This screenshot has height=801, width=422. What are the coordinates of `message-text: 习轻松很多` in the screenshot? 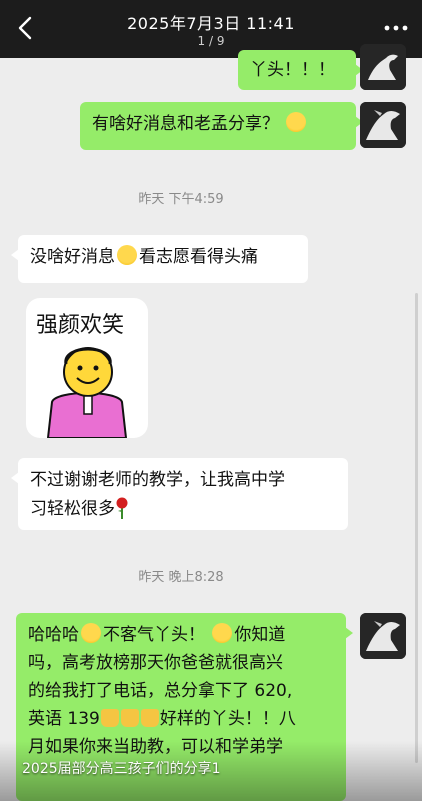 It's located at (72, 509).